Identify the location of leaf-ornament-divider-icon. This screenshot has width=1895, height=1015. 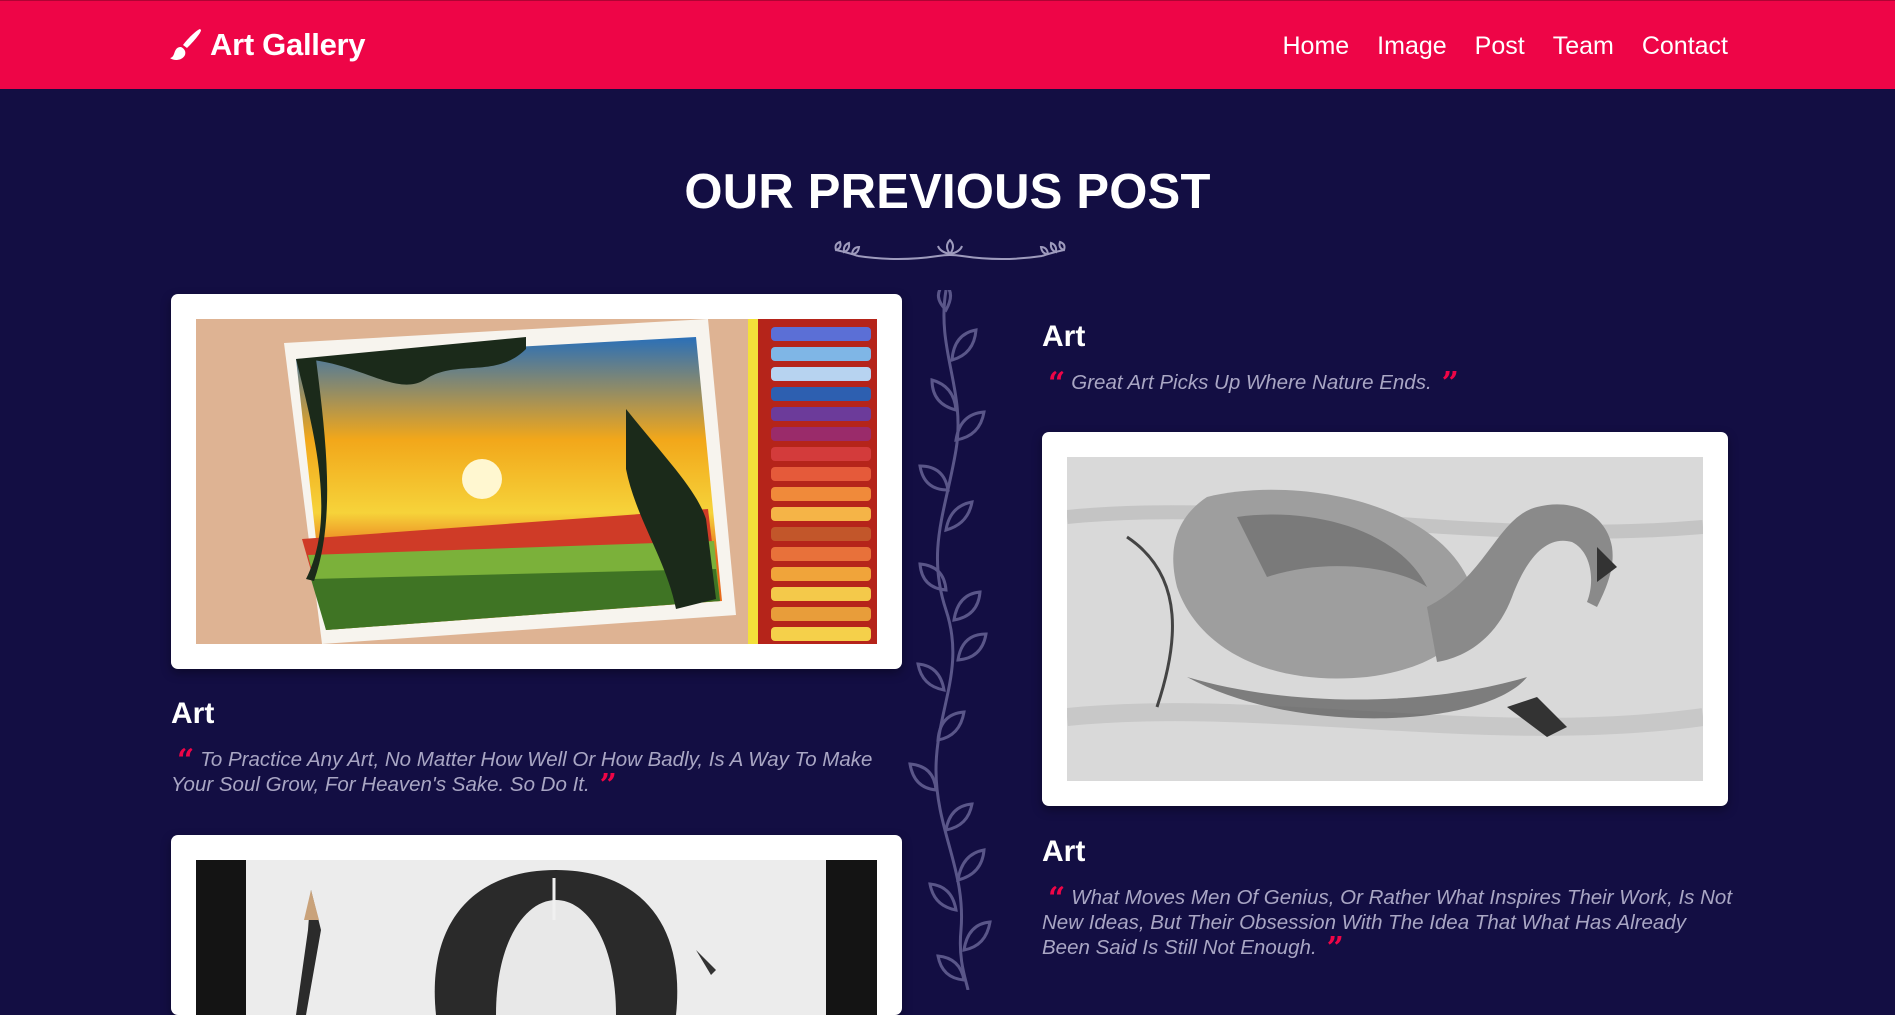
(950, 249).